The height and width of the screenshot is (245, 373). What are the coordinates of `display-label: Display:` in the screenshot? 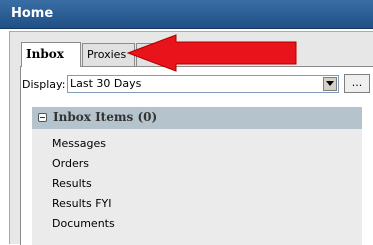 It's located at (44, 84).